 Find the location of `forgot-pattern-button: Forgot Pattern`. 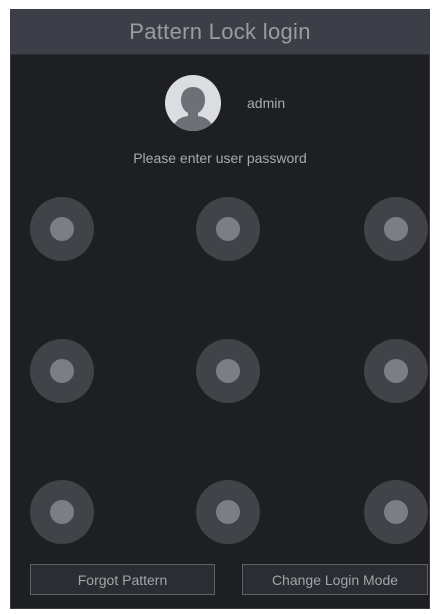

forgot-pattern-button: Forgot Pattern is located at coordinates (122, 579).